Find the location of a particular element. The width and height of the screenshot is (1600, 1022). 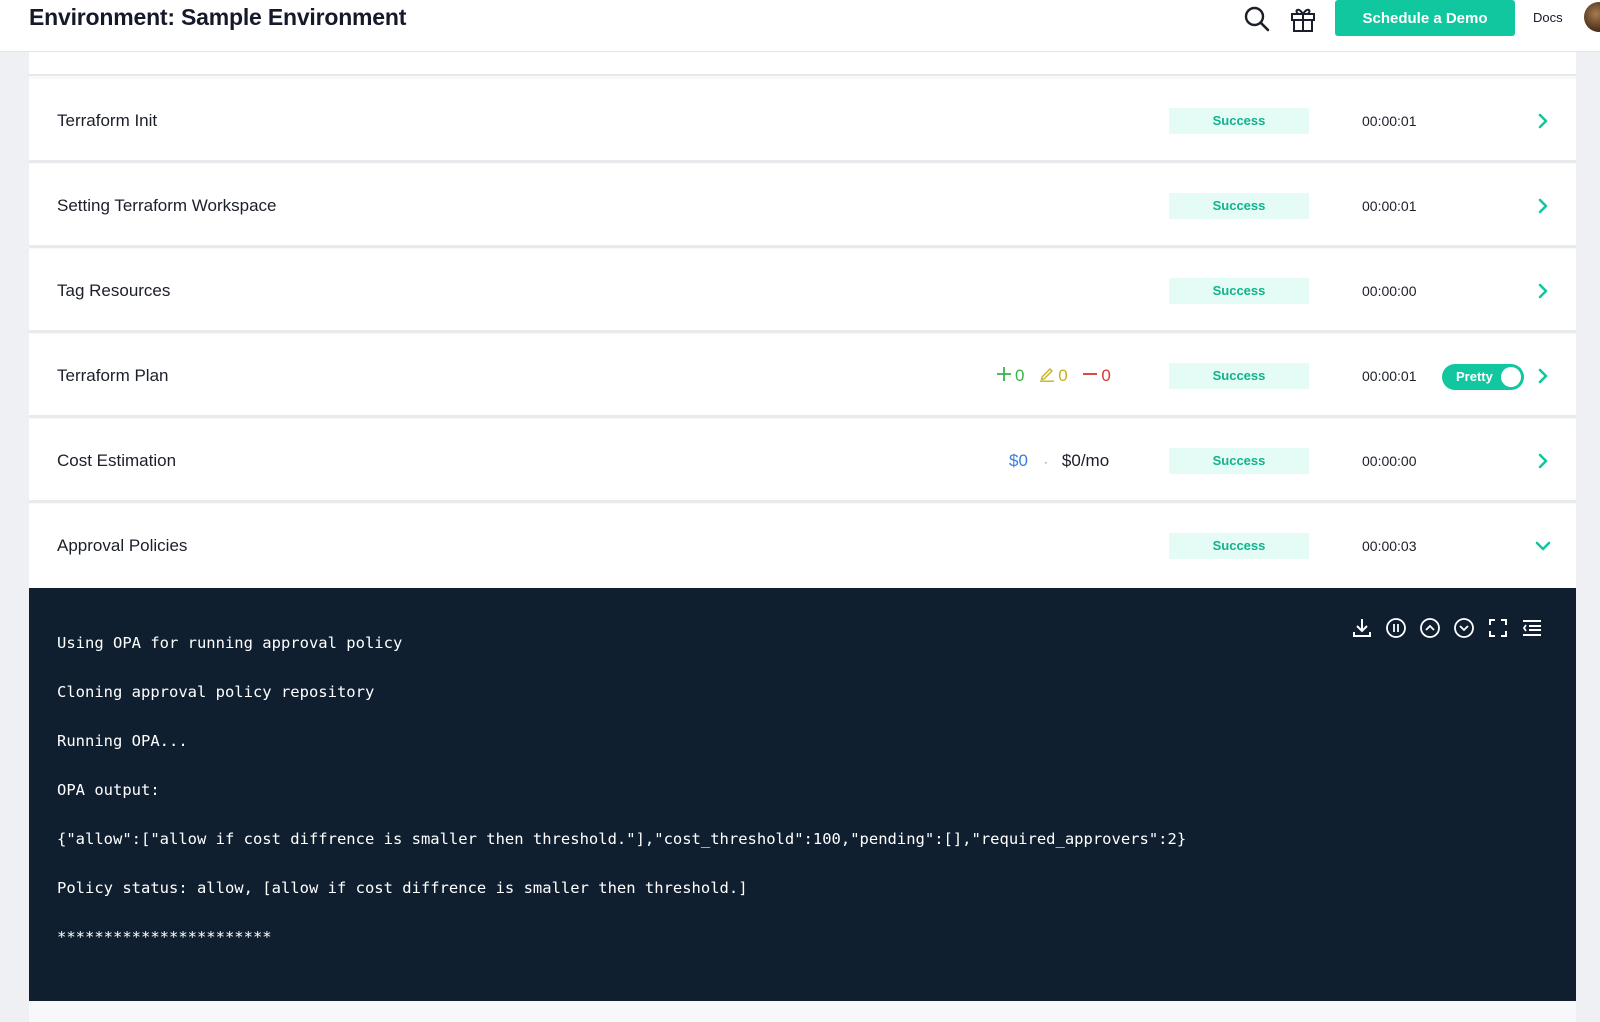

download-icon is located at coordinates (1362, 628).